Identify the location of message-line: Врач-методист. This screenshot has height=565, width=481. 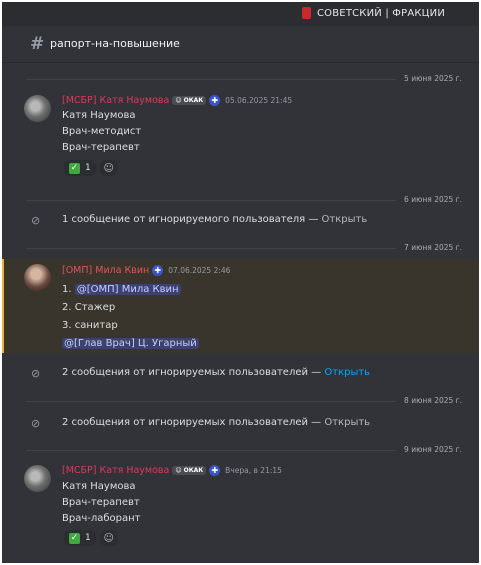
(102, 131).